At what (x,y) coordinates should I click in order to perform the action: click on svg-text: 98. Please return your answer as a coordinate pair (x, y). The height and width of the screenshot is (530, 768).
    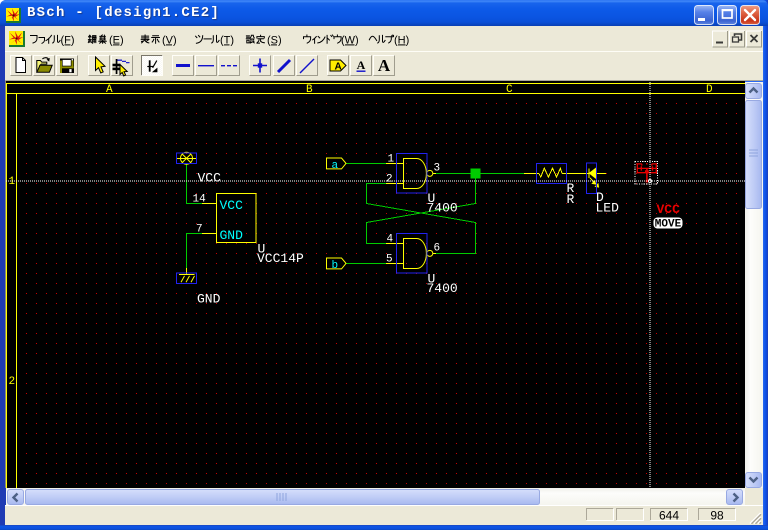
    Looking at the image, I should click on (717, 516).